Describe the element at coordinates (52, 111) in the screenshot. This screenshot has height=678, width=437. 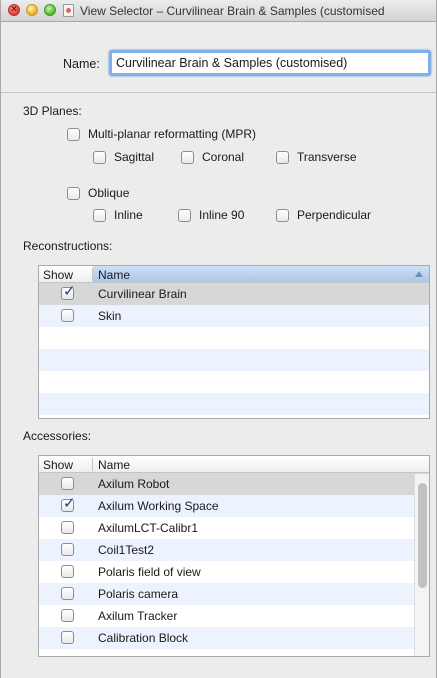
I see `planes-section-label: 3D Planes:` at that location.